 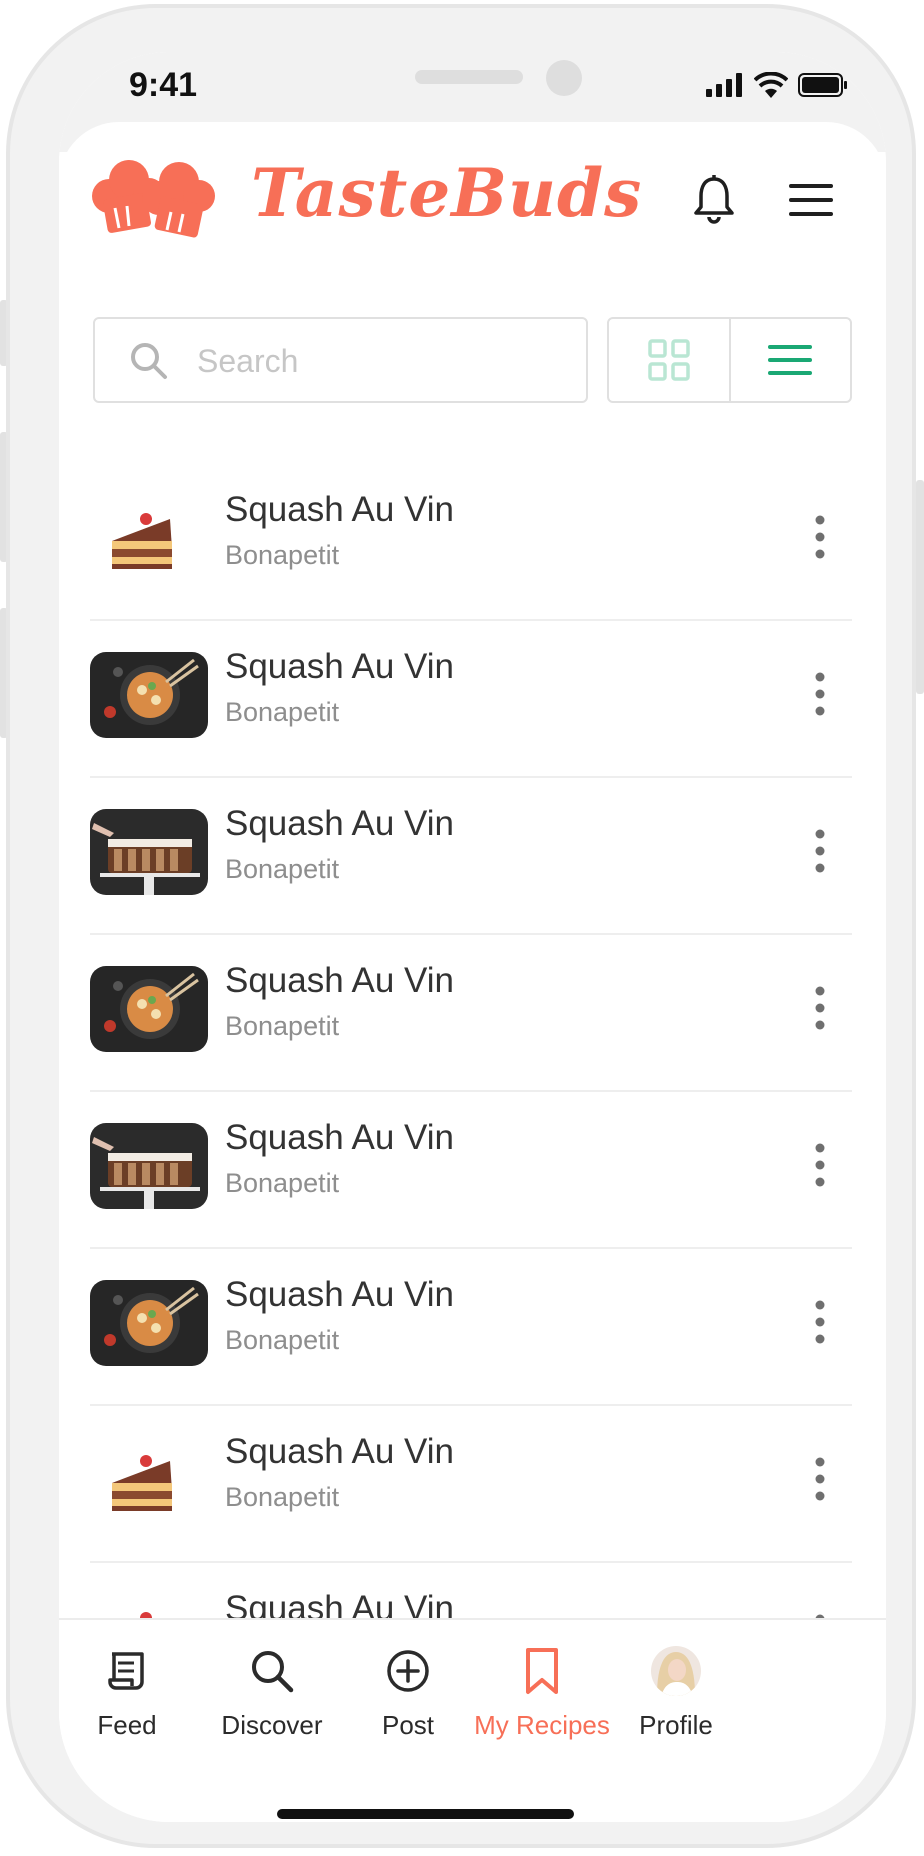 I want to click on tab-feed: Feed, so click(x=133, y=1693).